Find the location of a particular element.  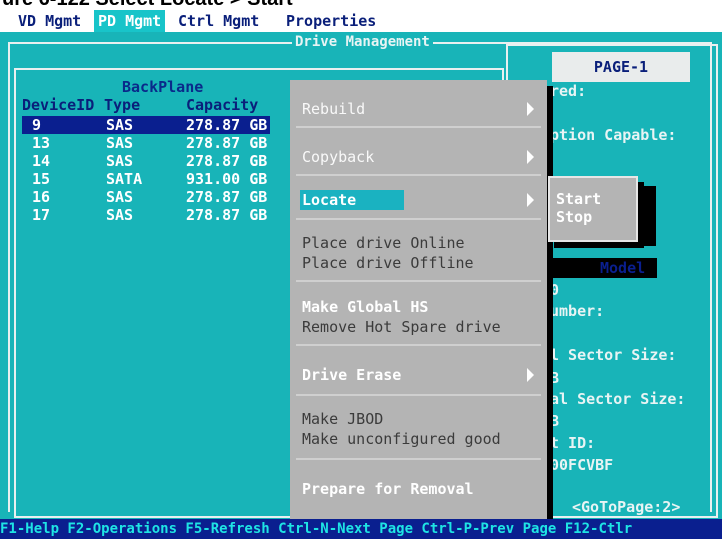

menu-item-locate: Locate is located at coordinates (329, 200).